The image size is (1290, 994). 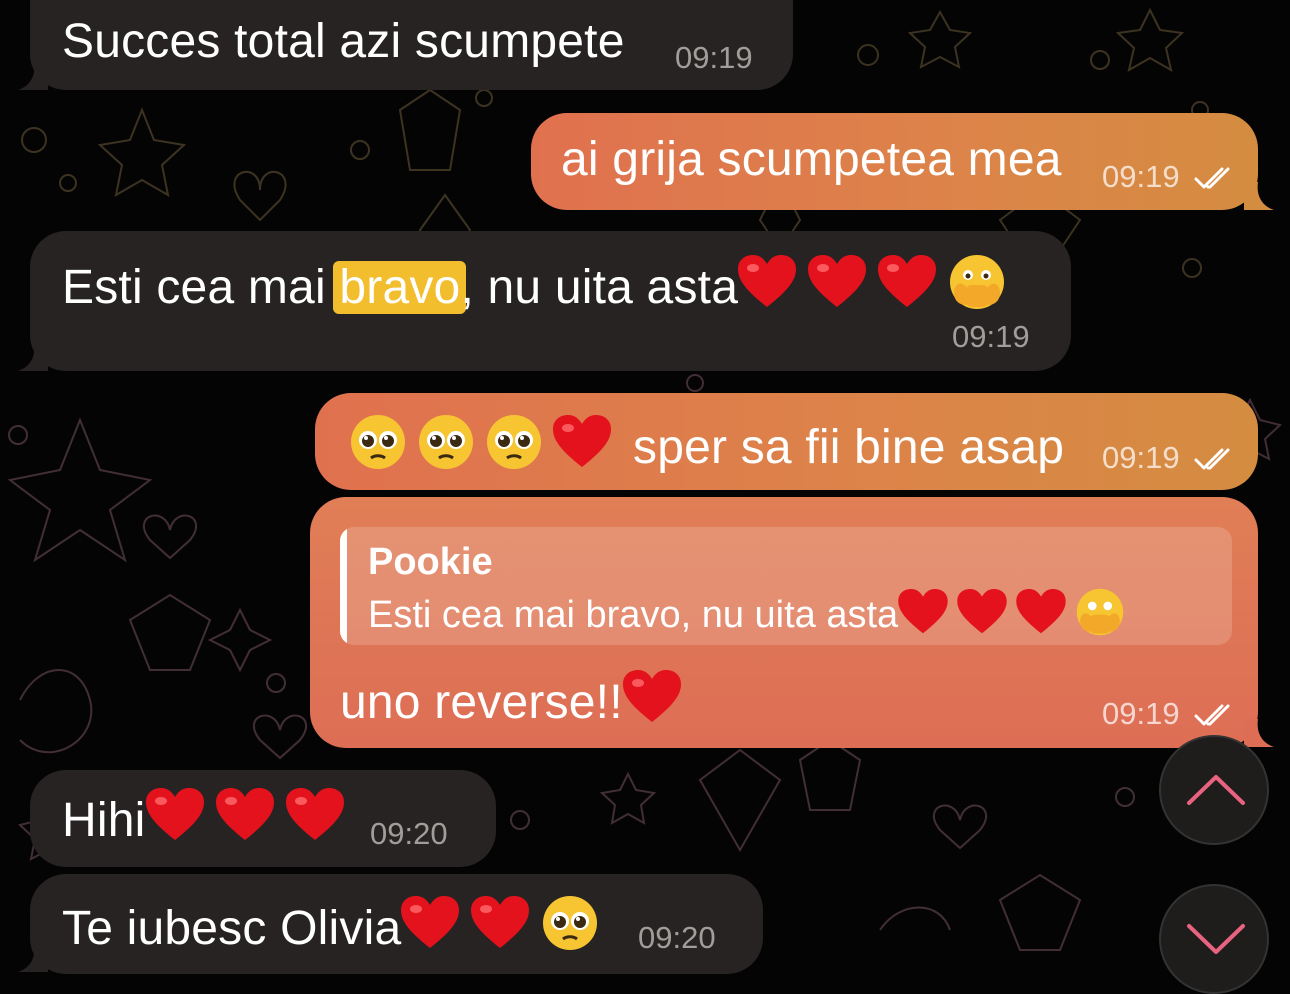 I want to click on message-bubble-incoming: Succes total azi scumpete 09:19, so click(x=411, y=45).